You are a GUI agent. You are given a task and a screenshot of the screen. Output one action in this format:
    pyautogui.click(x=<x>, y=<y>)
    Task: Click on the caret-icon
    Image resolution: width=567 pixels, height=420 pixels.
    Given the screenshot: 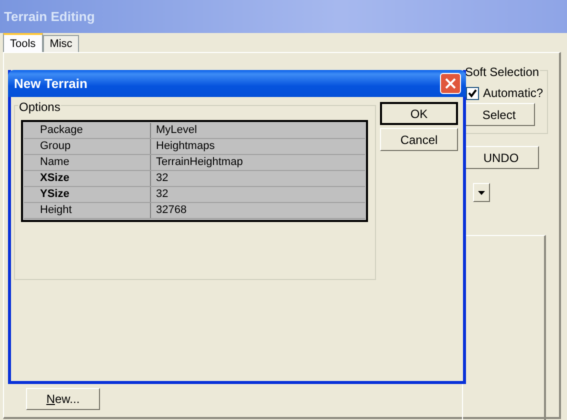 What is the action you would take?
    pyautogui.click(x=481, y=192)
    